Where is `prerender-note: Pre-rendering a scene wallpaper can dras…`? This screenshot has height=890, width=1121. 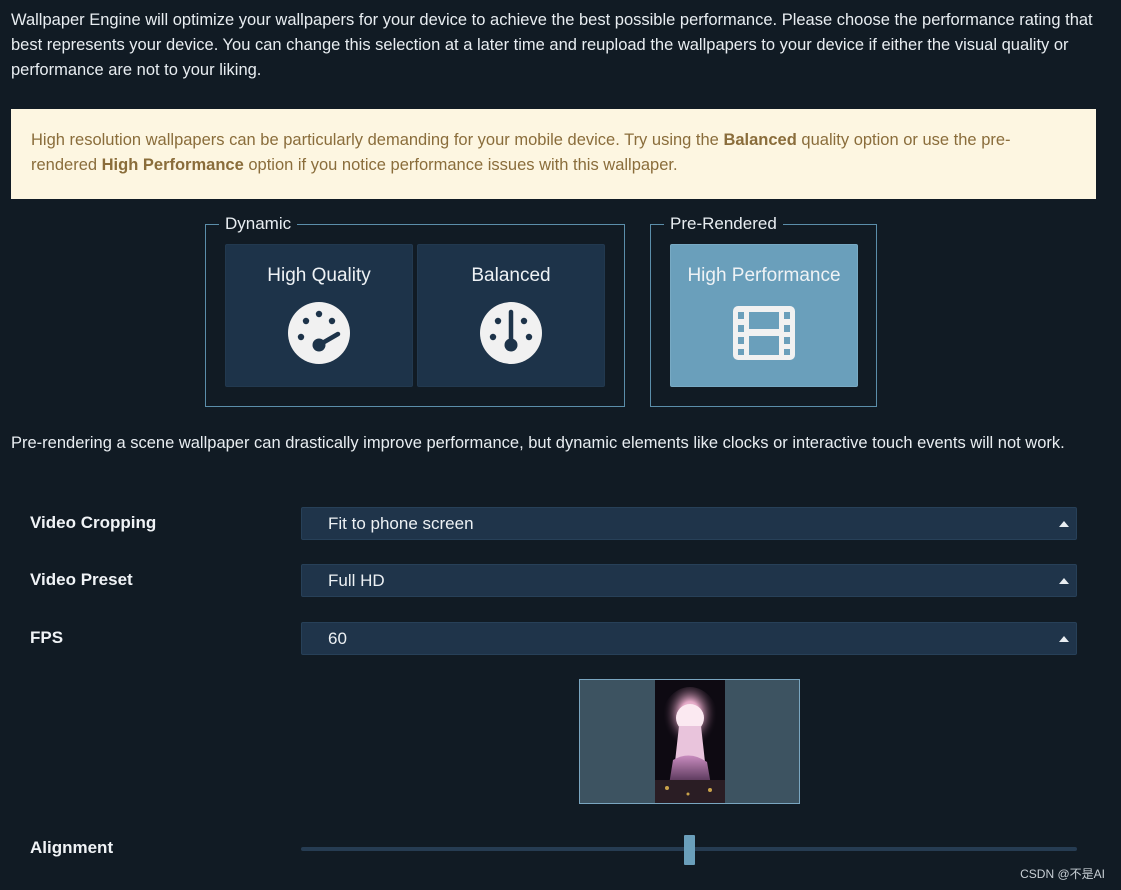 prerender-note: Pre-rendering a scene wallpaper can dras… is located at coordinates (538, 443).